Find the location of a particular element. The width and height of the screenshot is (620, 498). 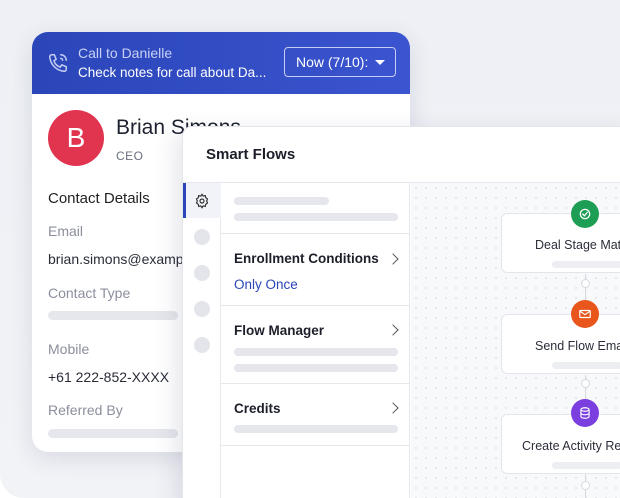

contact-type-placeholder is located at coordinates (113, 315).